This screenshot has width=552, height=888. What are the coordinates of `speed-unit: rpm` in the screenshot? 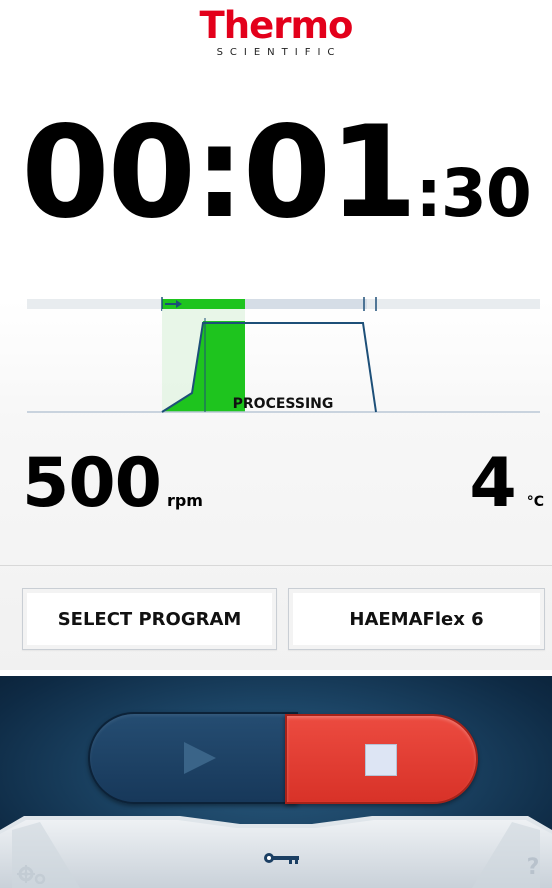 It's located at (184, 500).